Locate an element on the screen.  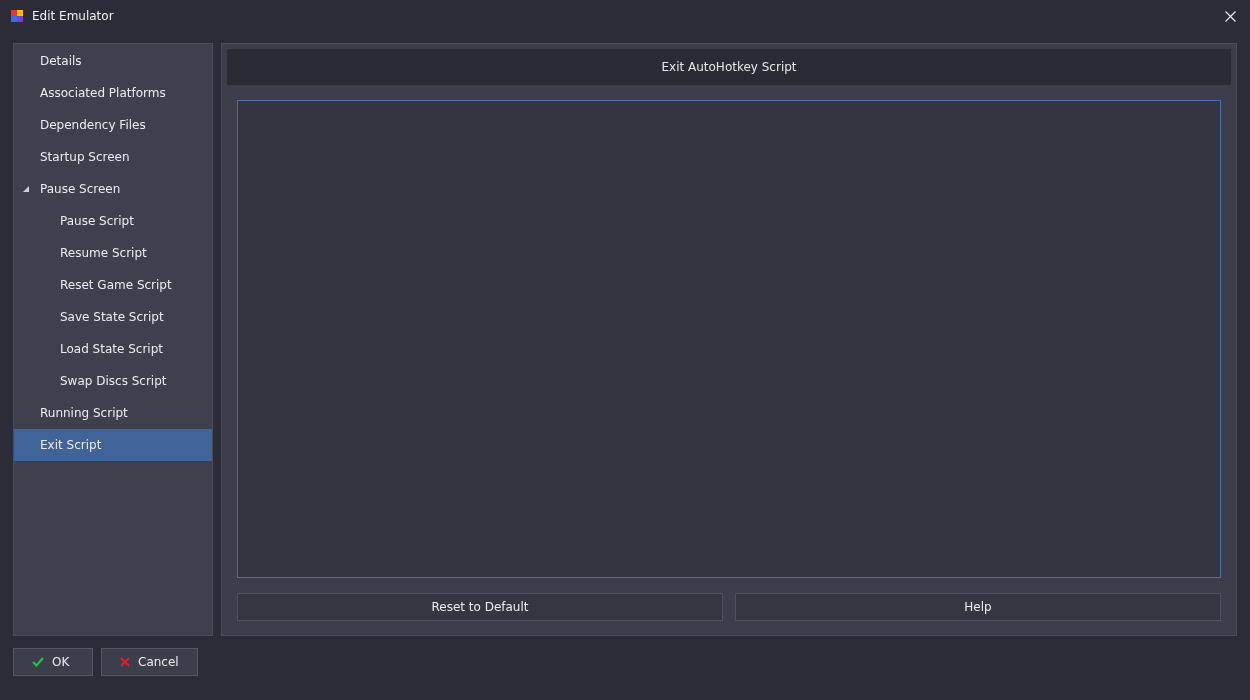
panel-button: Reset to Default is located at coordinates (480, 607).